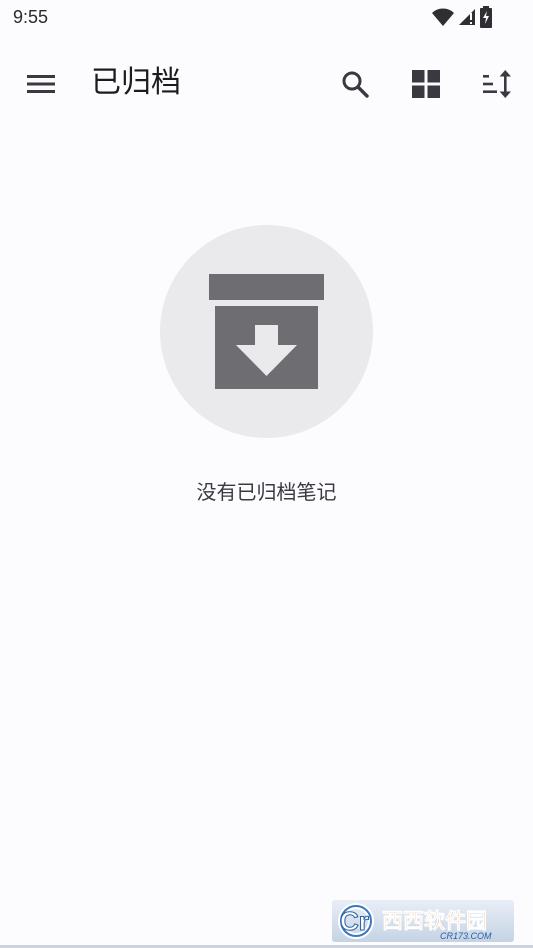 This screenshot has height=948, width=533. I want to click on grid-view-button, so click(426, 84).